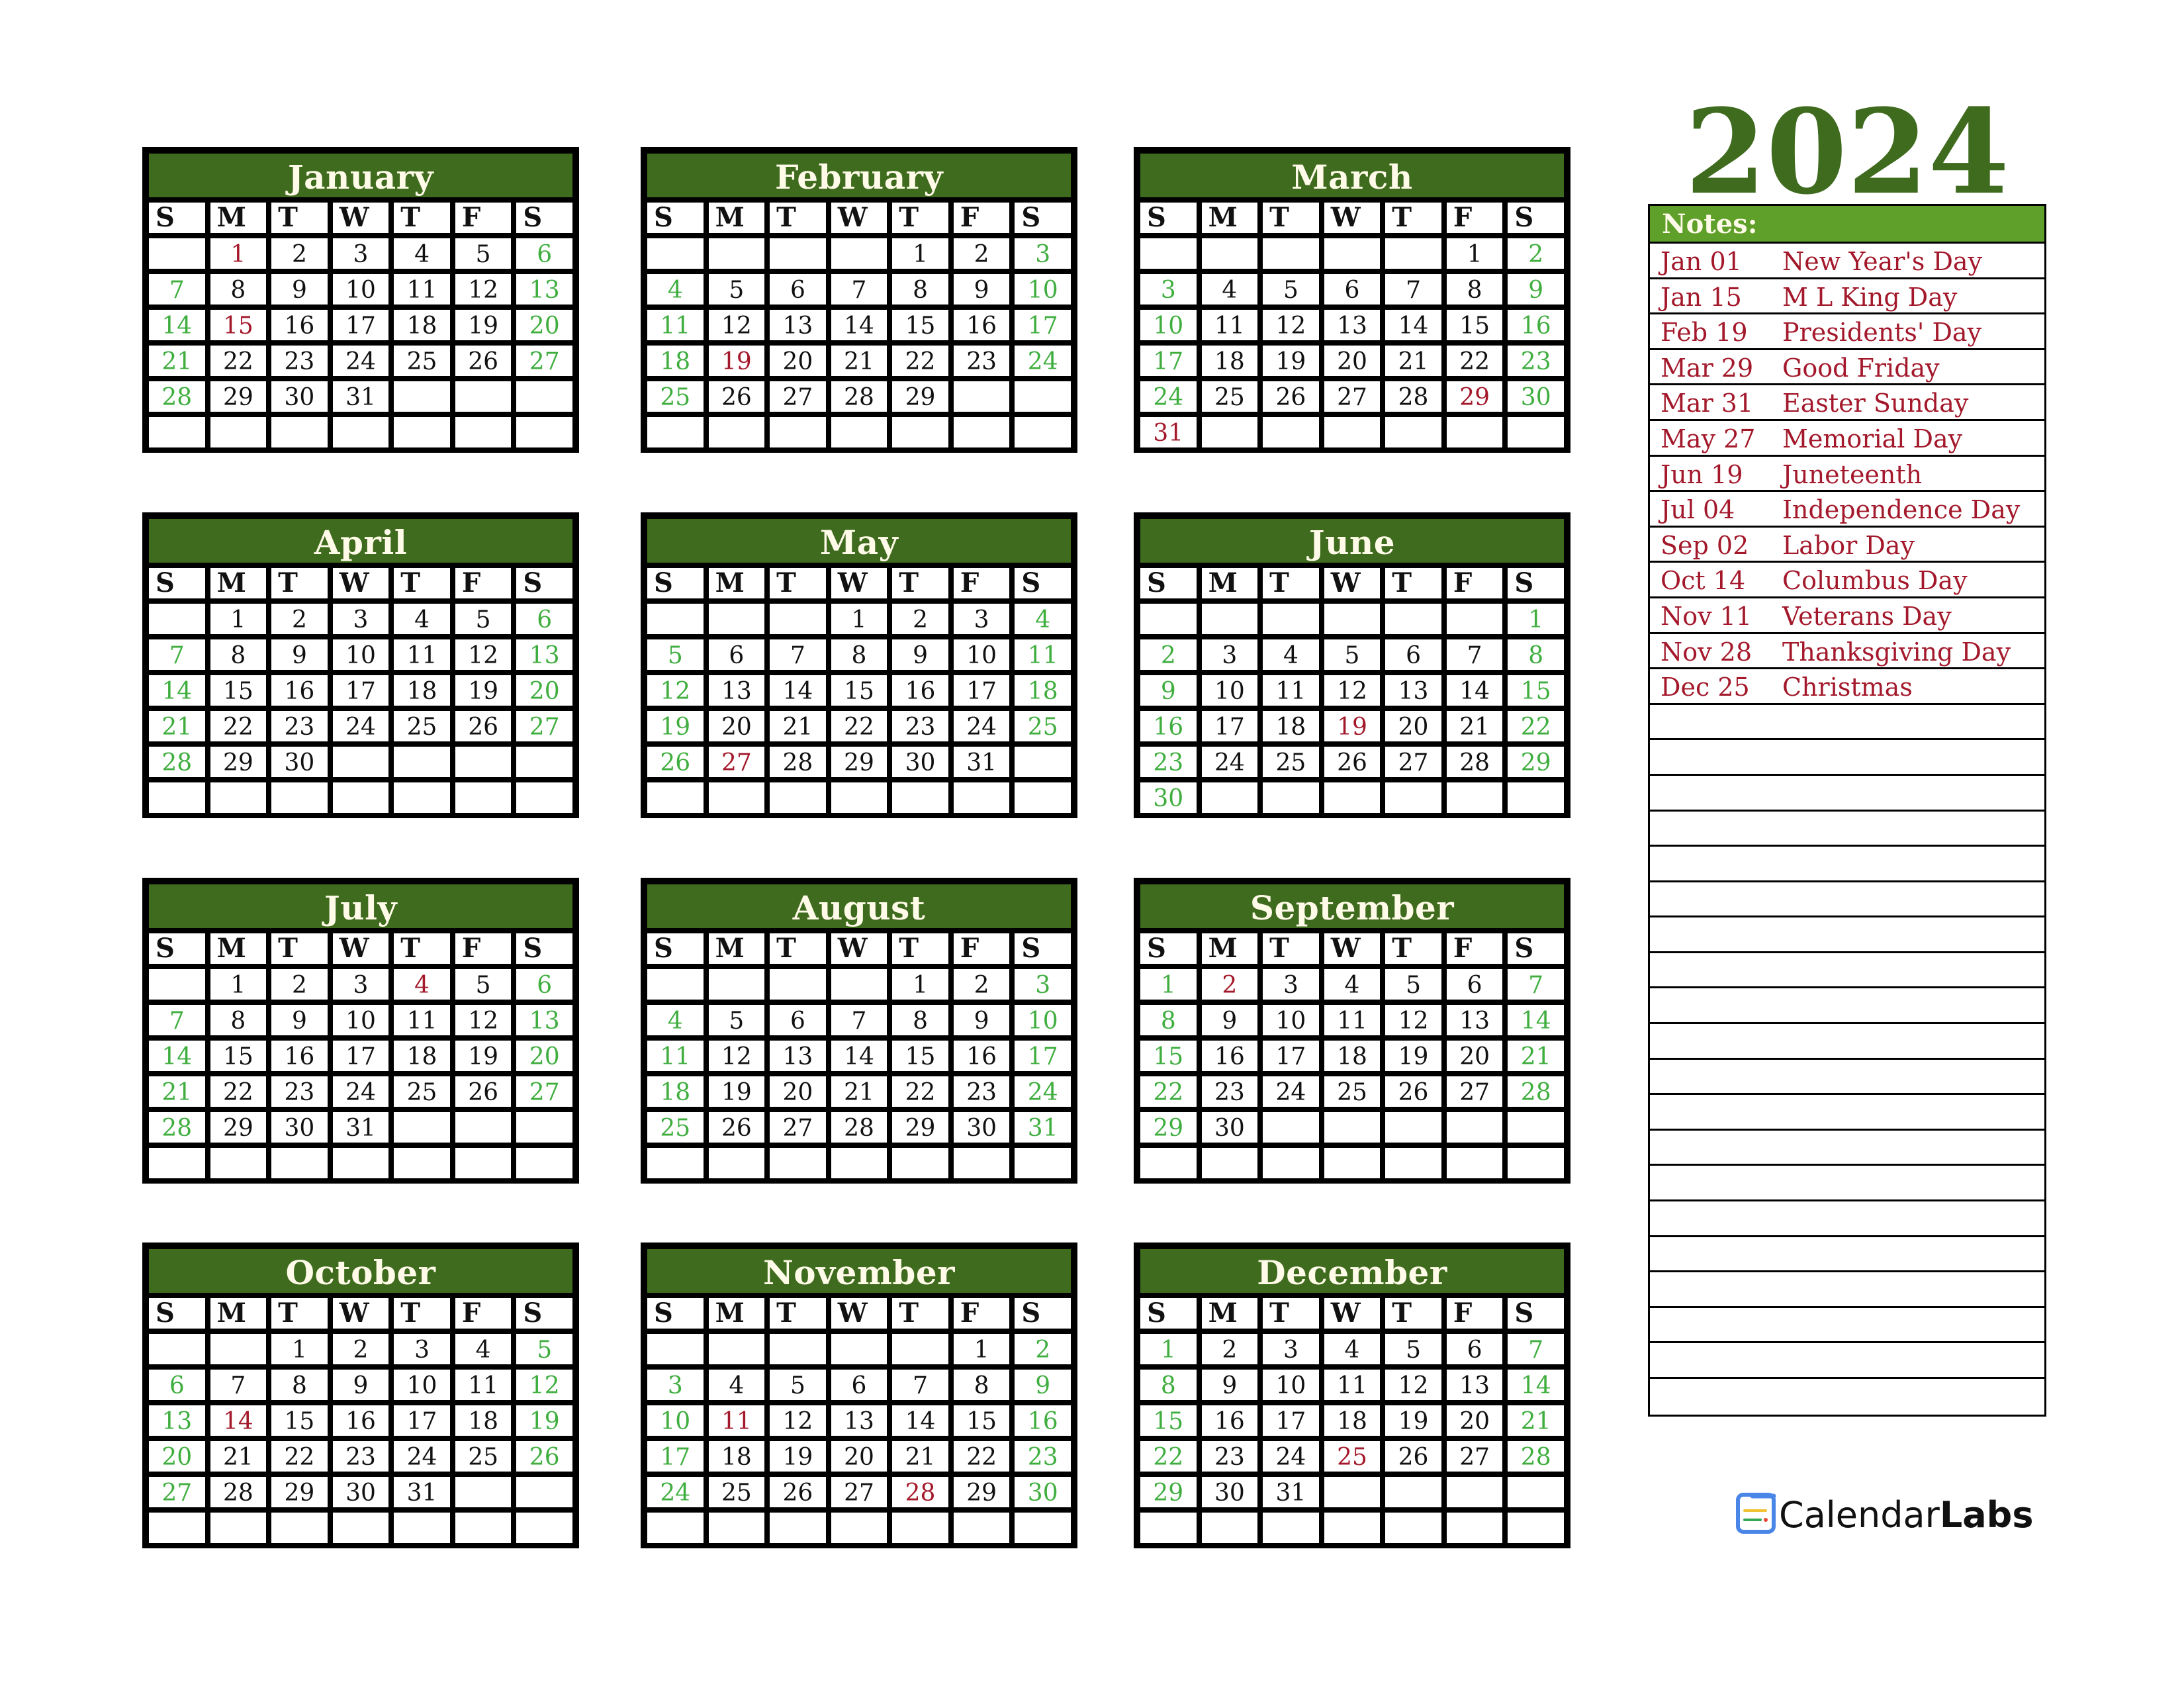 The width and height of the screenshot is (2184, 1688). What do you see at coordinates (177, 1385) in the screenshot?
I see `day-cell: 6` at bounding box center [177, 1385].